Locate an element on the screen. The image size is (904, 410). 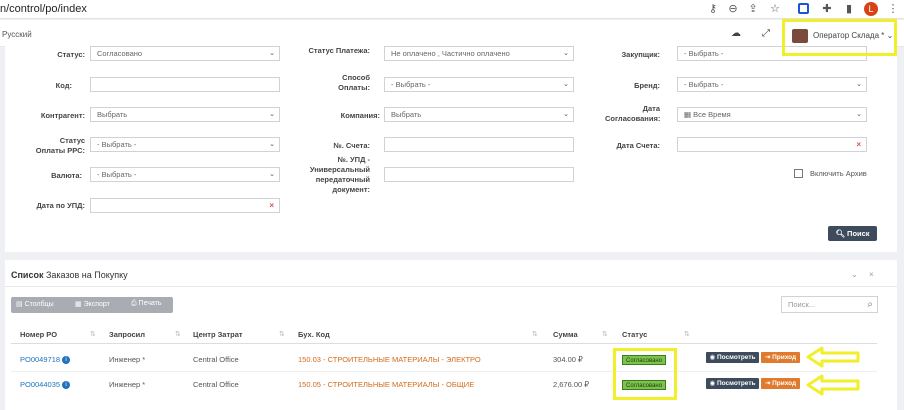
print-icon: ⎙ is located at coordinates (135, 303).